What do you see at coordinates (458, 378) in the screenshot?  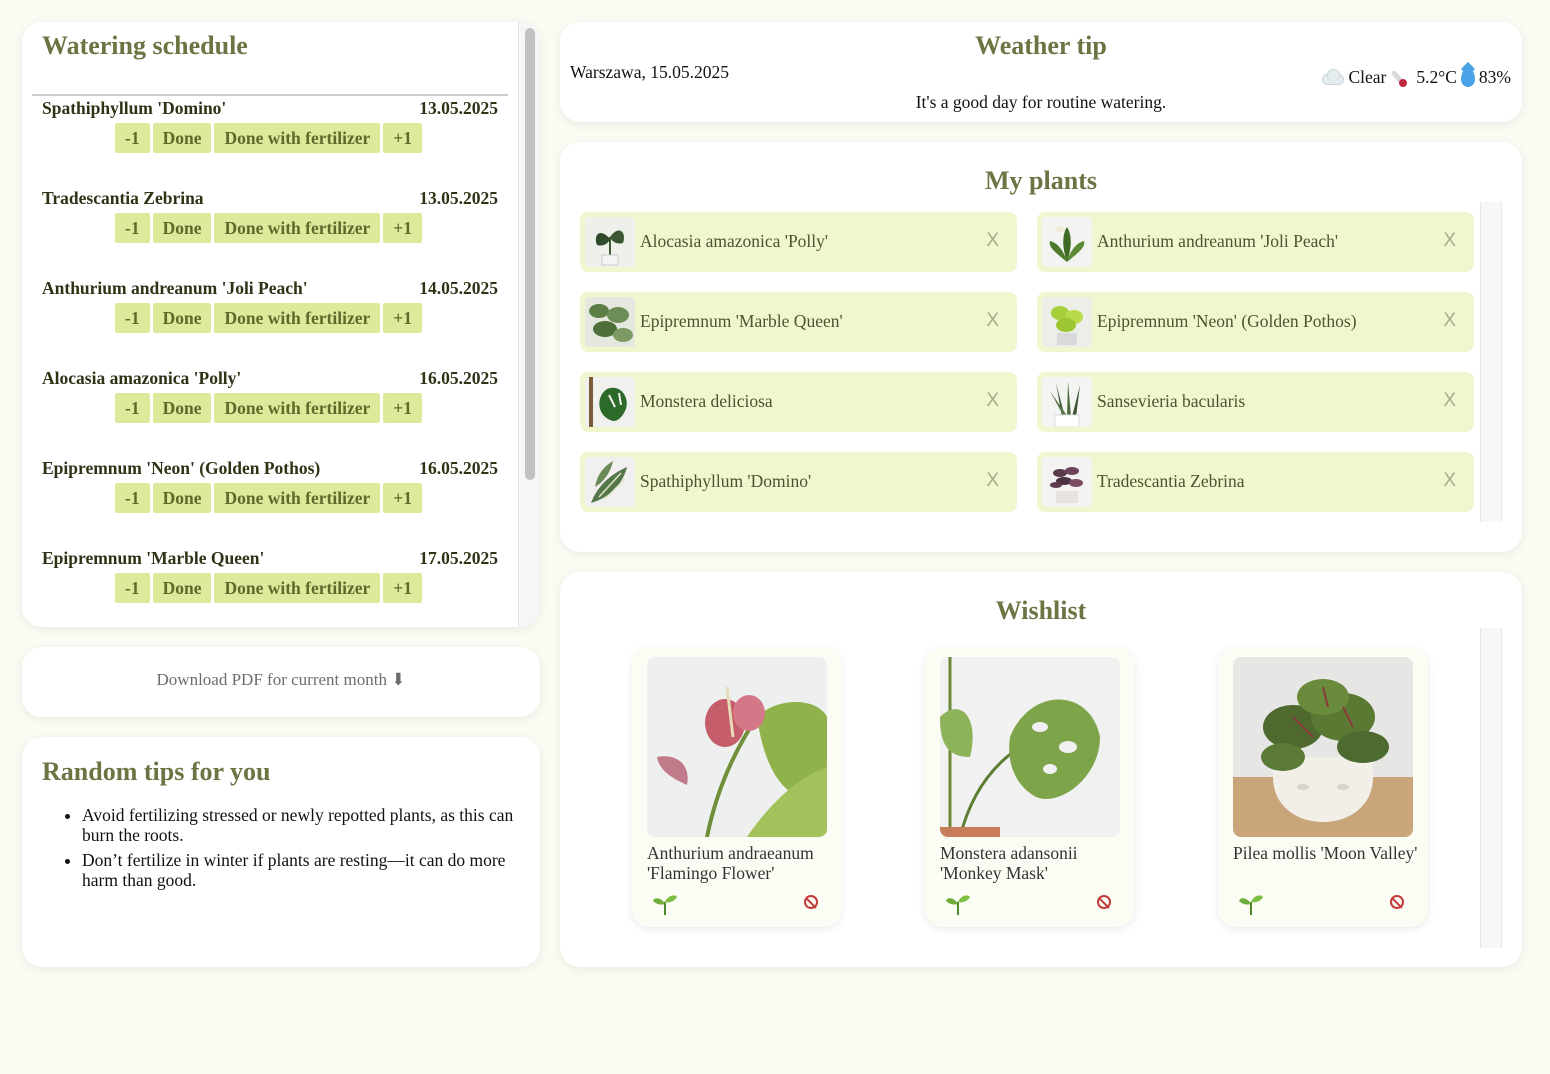 I see `schedule-date: 16.05.2025` at bounding box center [458, 378].